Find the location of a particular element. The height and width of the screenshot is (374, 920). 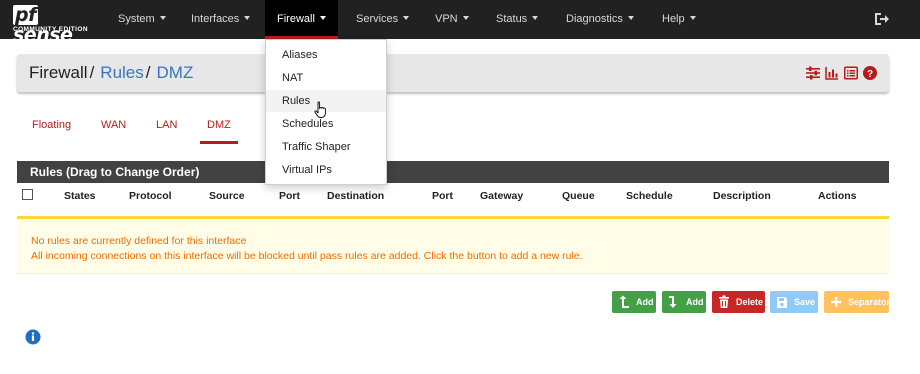

menu-item-nat: NAT is located at coordinates (326, 78).